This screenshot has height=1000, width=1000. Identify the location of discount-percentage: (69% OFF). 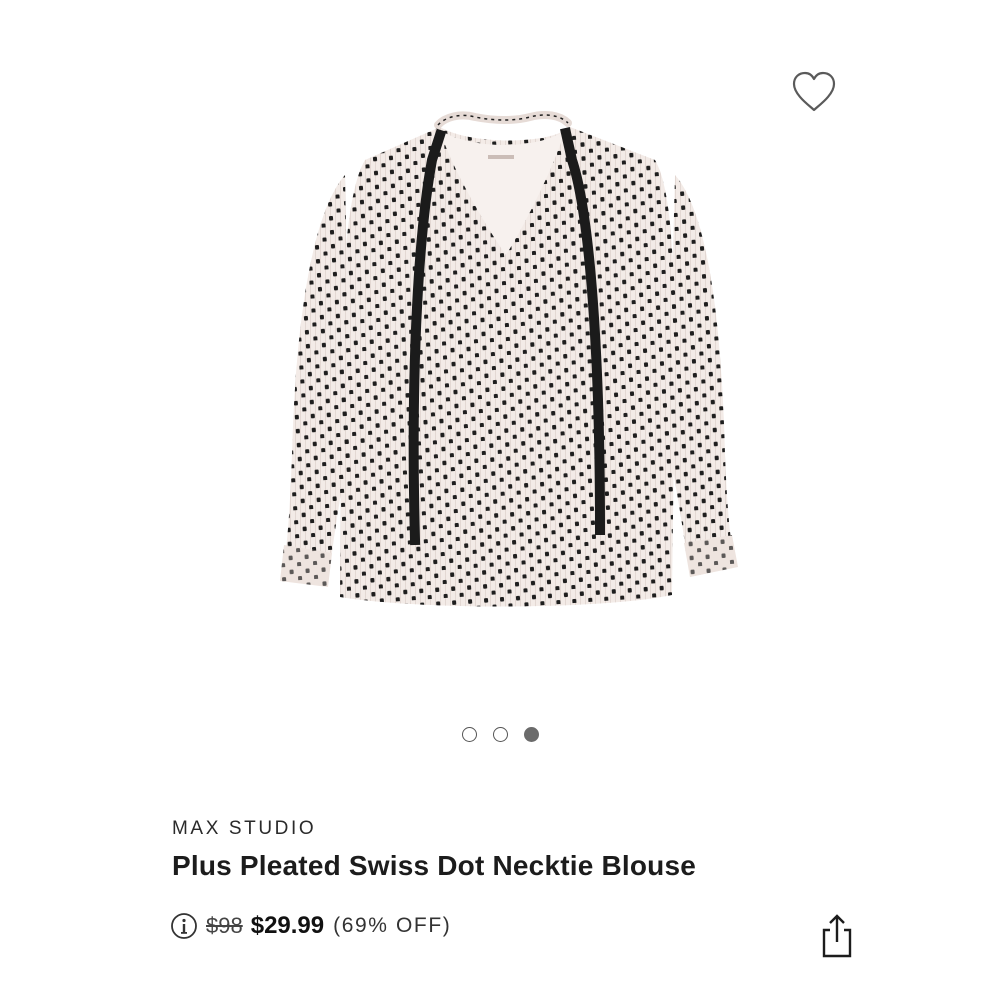
(392, 925).